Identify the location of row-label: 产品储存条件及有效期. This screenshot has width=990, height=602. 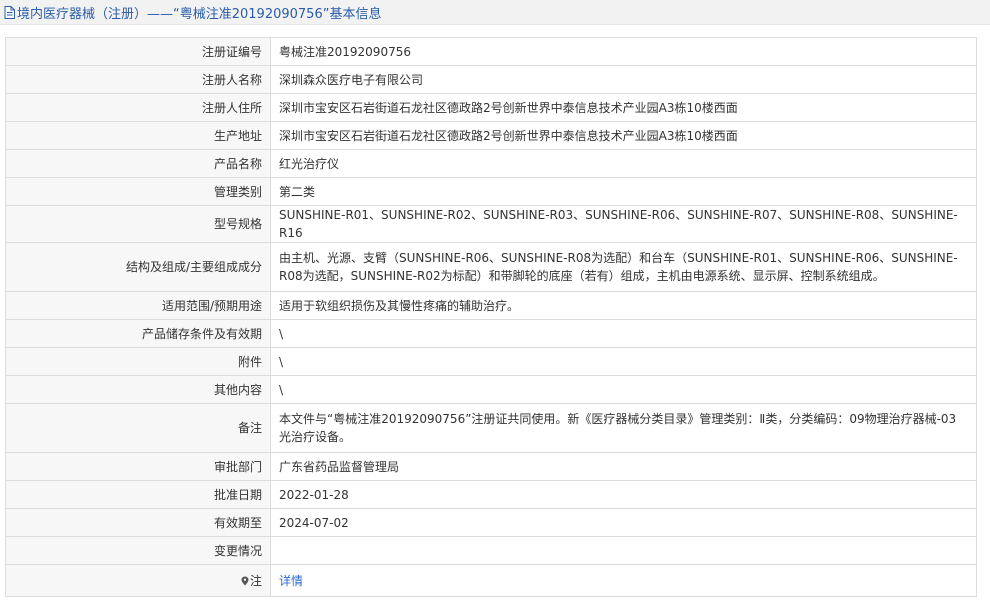
(138, 333).